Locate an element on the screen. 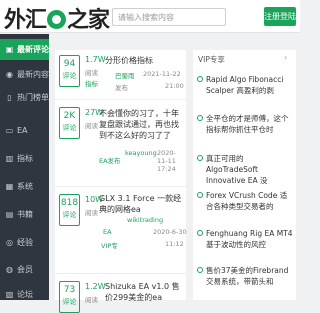 This screenshot has height=313, width=320. member-icon: ◍ is located at coordinates (9, 269).